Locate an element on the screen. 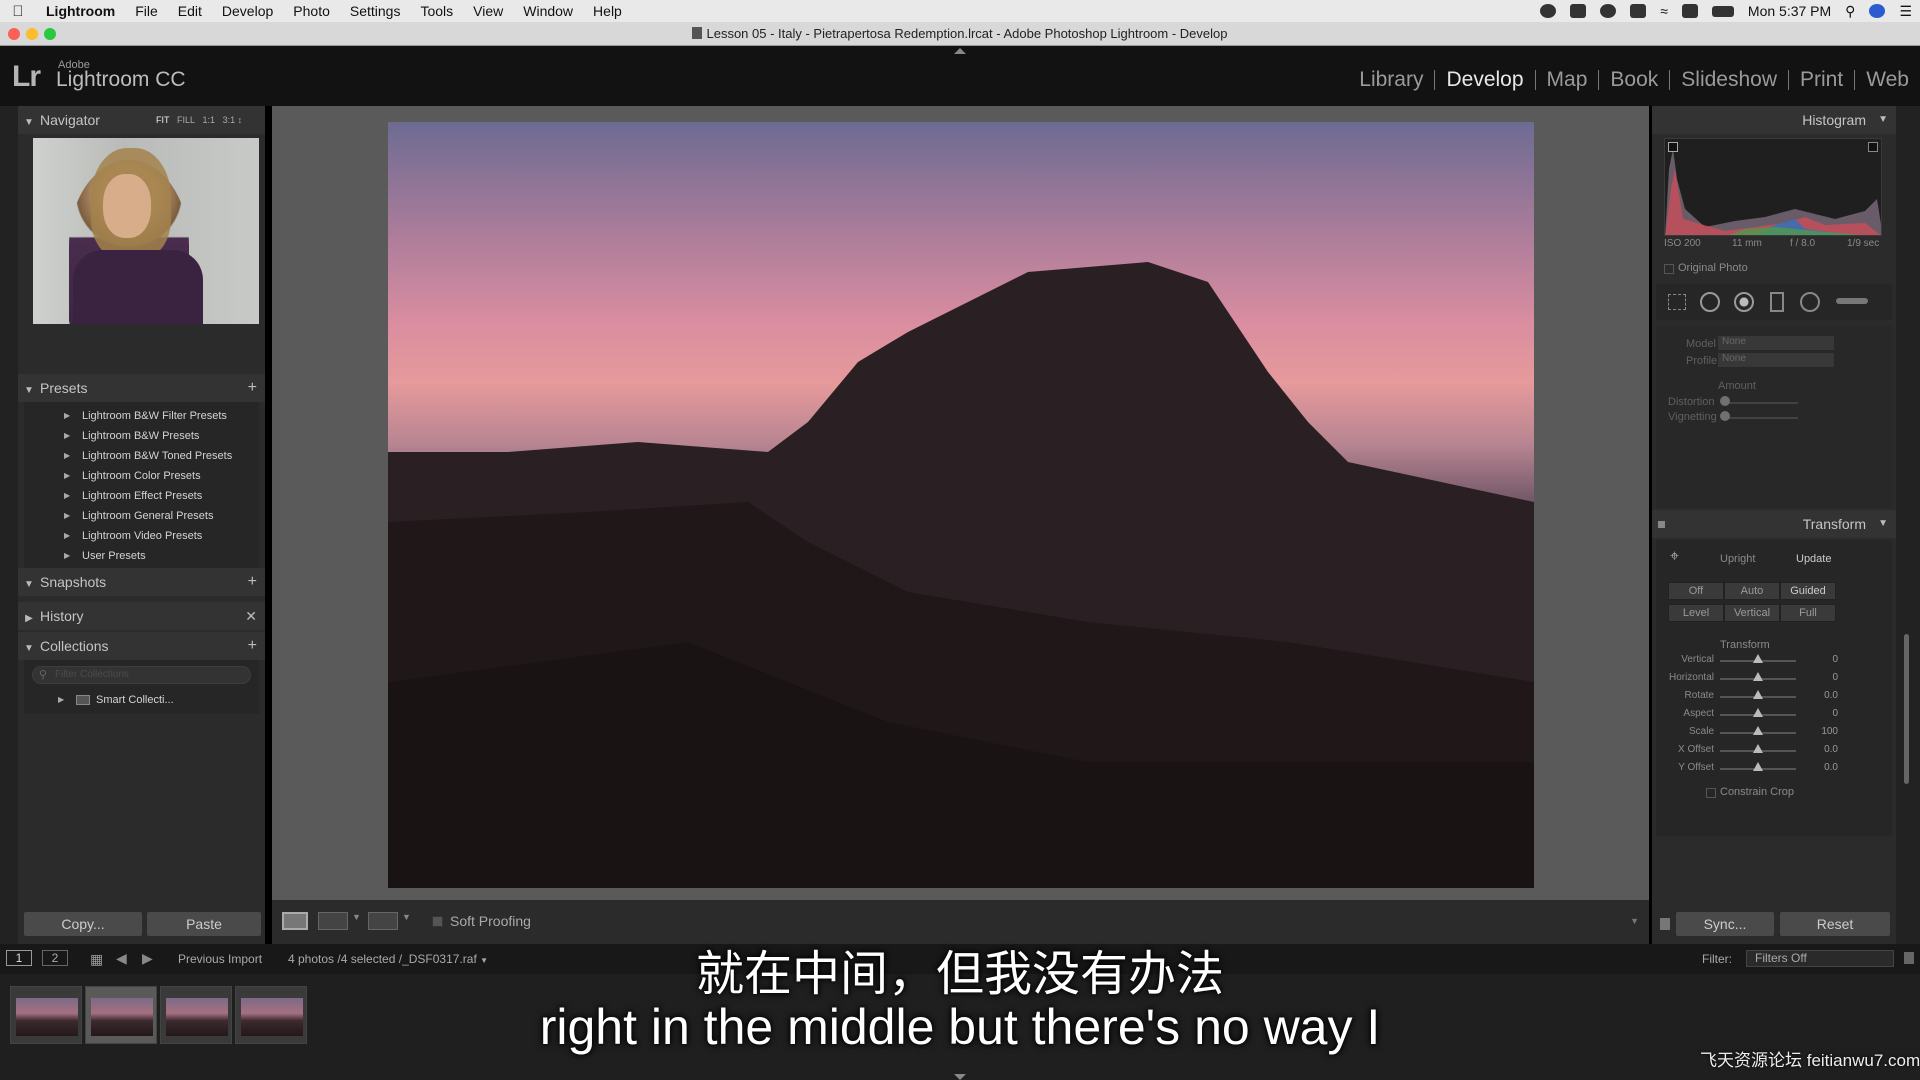 This screenshot has height=1080, width=1920. scale-value: 100 is located at coordinates (1823, 731).